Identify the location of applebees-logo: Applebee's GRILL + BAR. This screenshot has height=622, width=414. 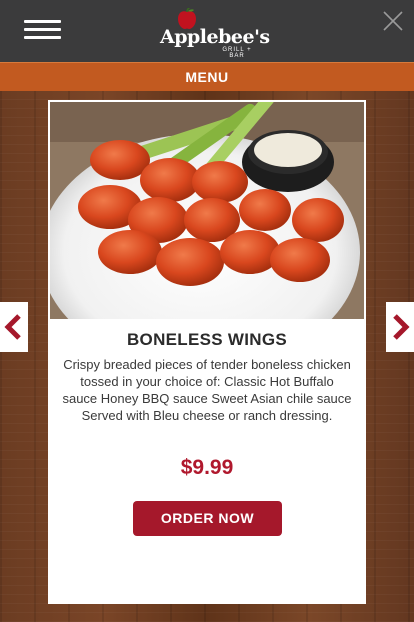
(215, 32).